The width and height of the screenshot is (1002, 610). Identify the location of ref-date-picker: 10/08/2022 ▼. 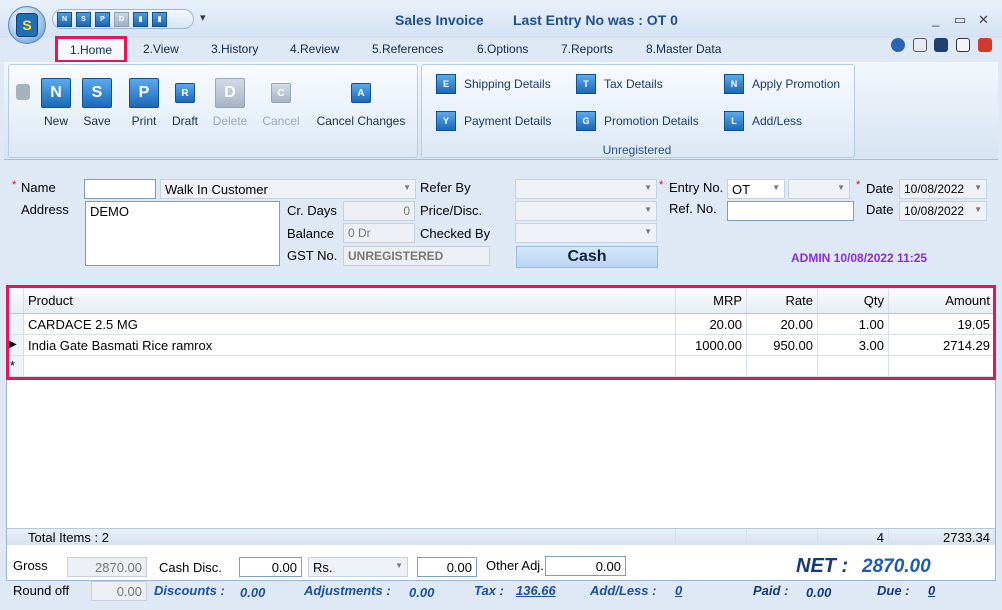
(943, 211).